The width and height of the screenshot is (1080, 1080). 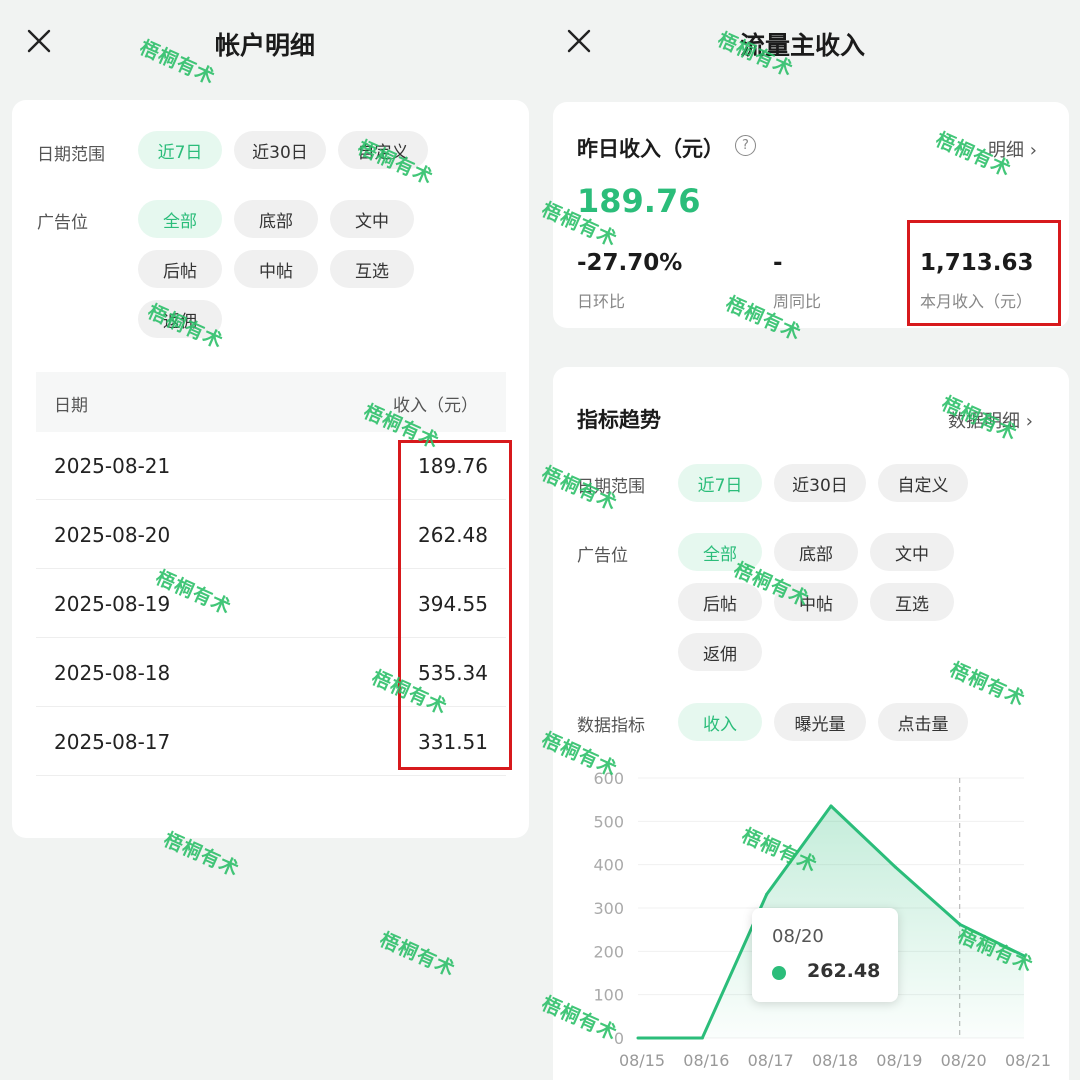 I want to click on row-income: 394.55, so click(x=453, y=604).